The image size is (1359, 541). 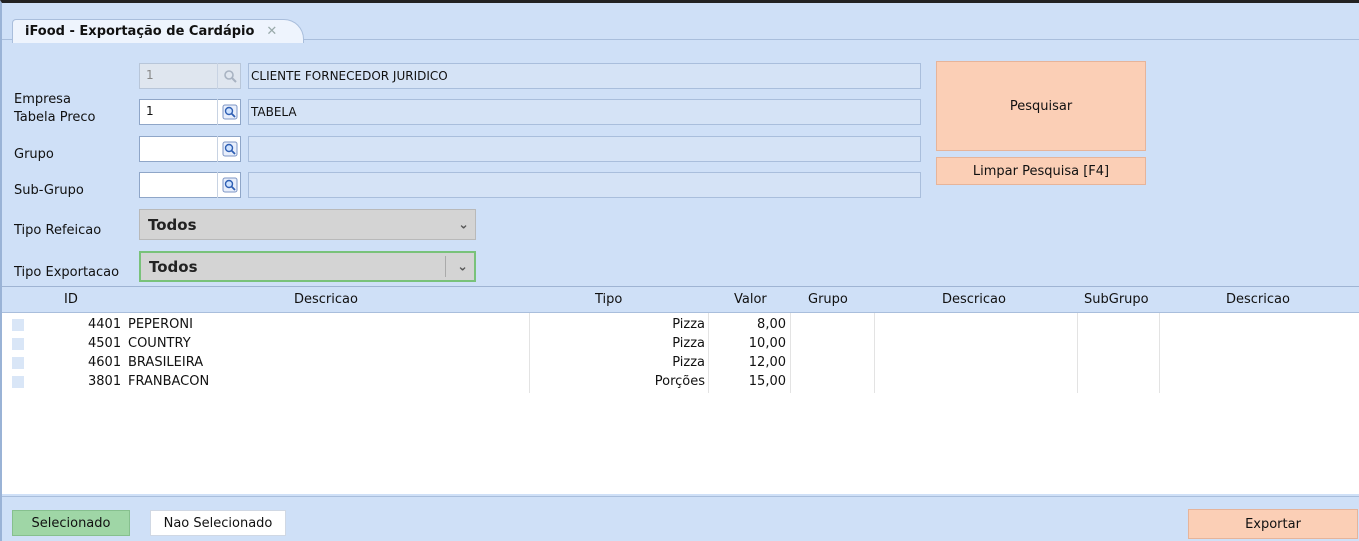 What do you see at coordinates (584, 112) in the screenshot?
I see `tabela-preco-description-field: TABELA` at bounding box center [584, 112].